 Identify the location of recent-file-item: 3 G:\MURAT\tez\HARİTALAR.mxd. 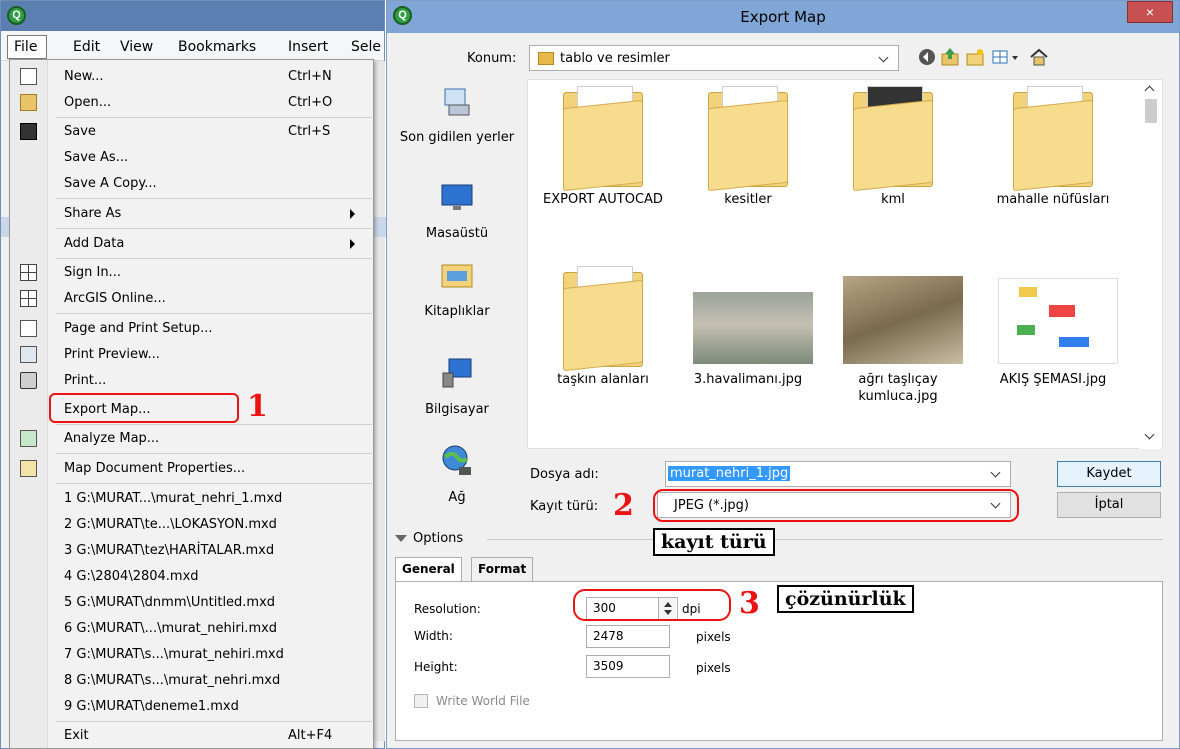
(192, 551).